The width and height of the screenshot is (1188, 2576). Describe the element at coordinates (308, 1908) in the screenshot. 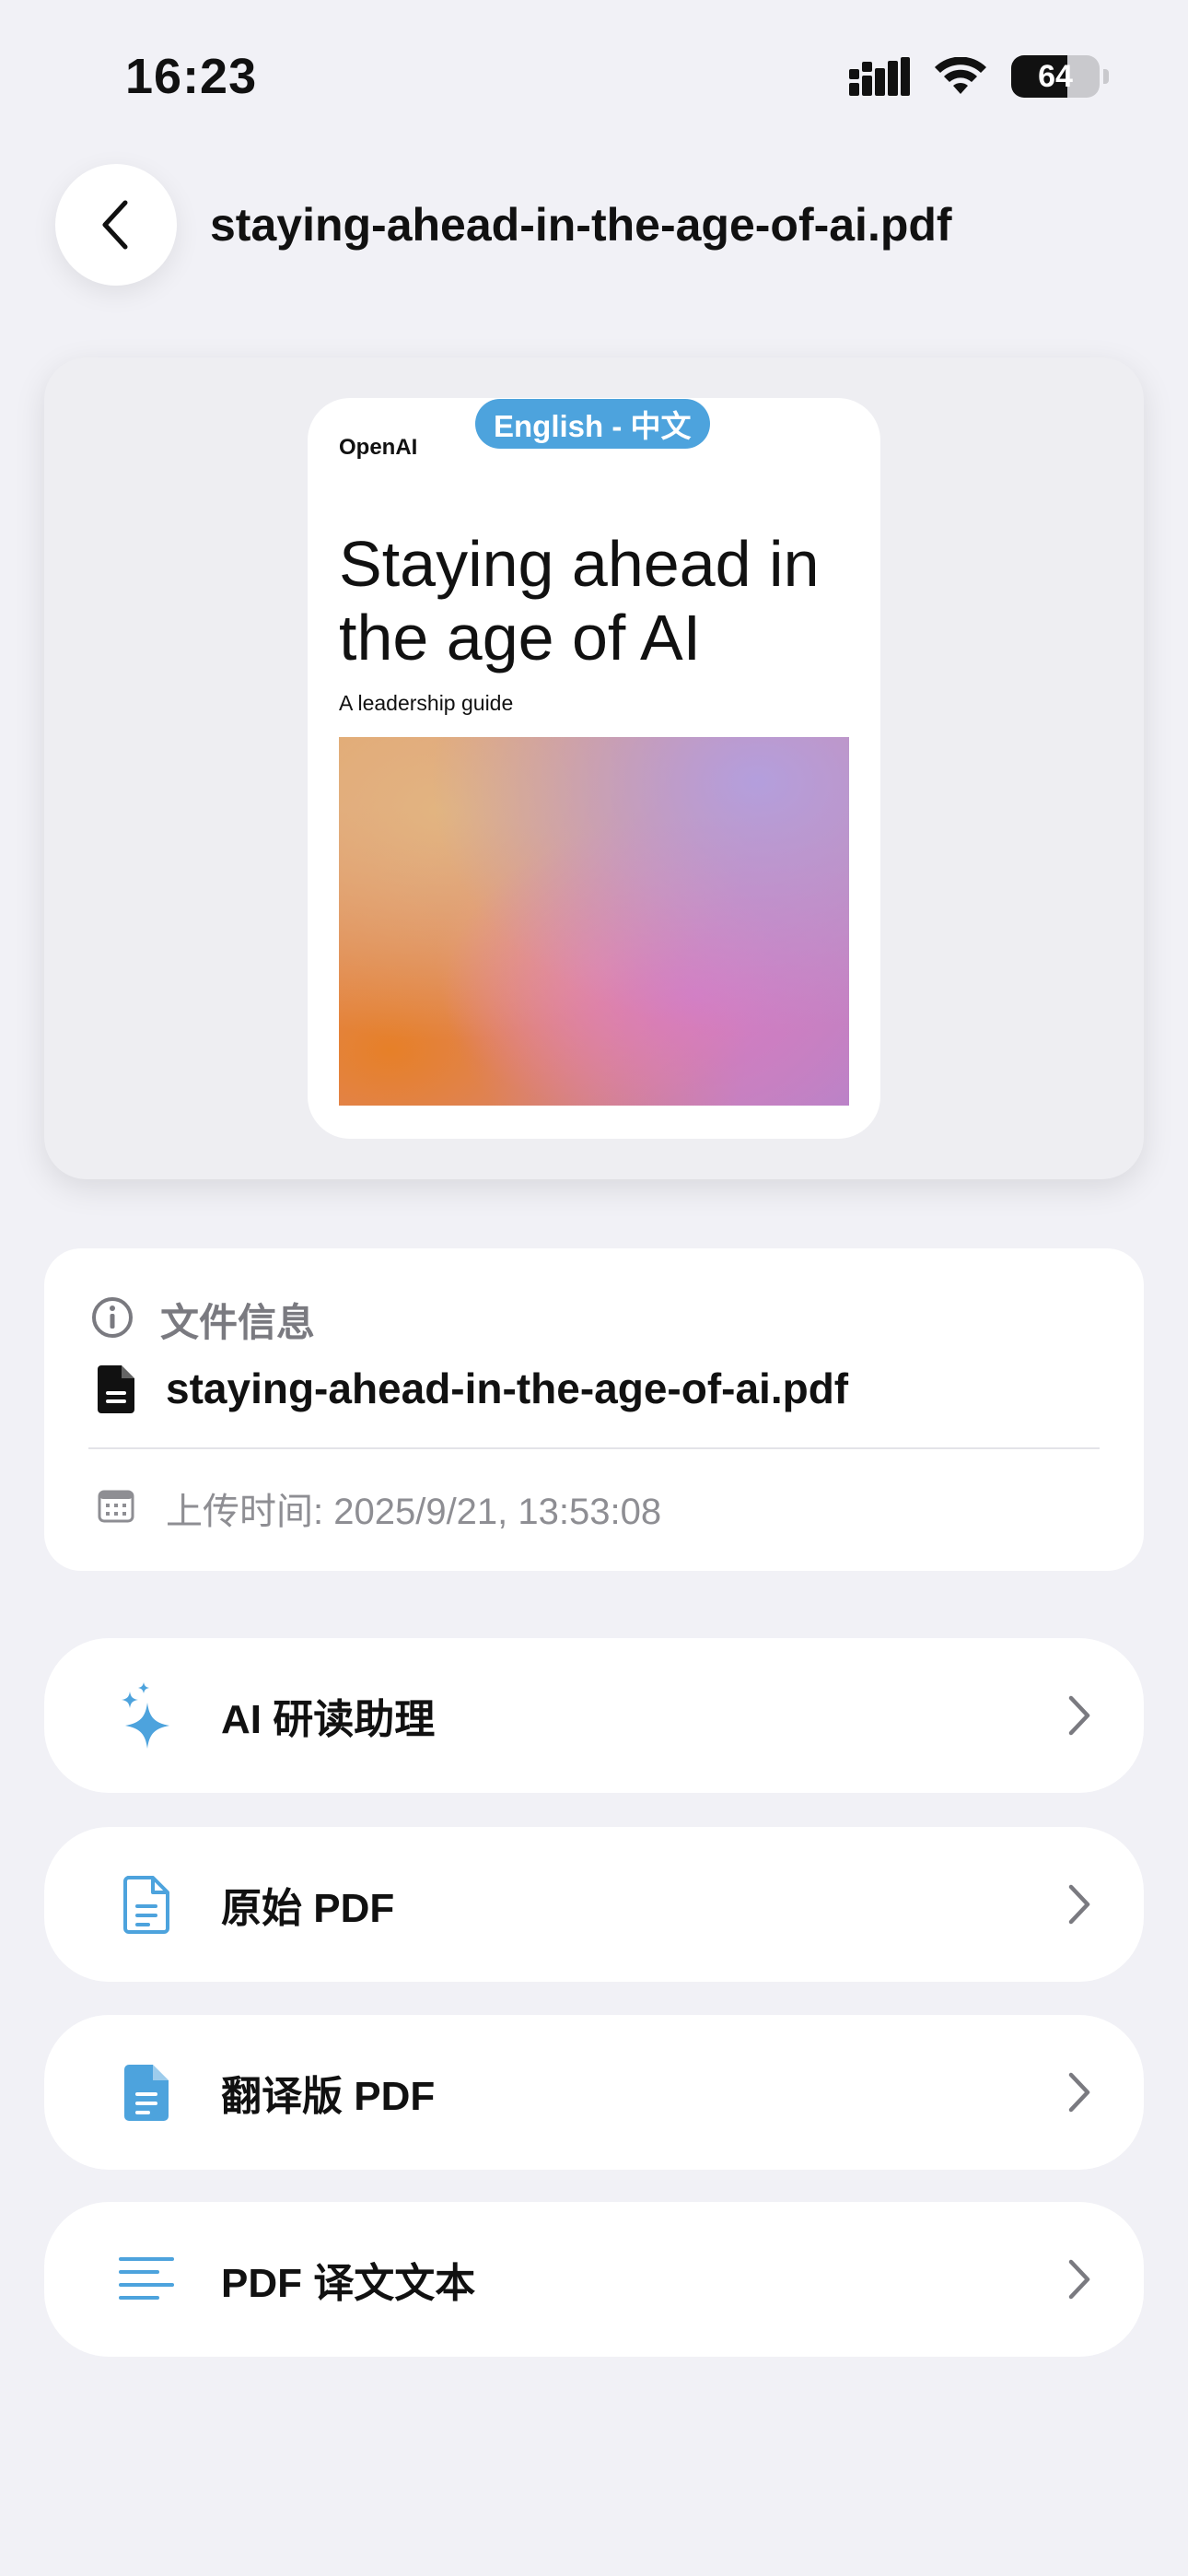

I see `menu-label: 原始 PDF` at that location.